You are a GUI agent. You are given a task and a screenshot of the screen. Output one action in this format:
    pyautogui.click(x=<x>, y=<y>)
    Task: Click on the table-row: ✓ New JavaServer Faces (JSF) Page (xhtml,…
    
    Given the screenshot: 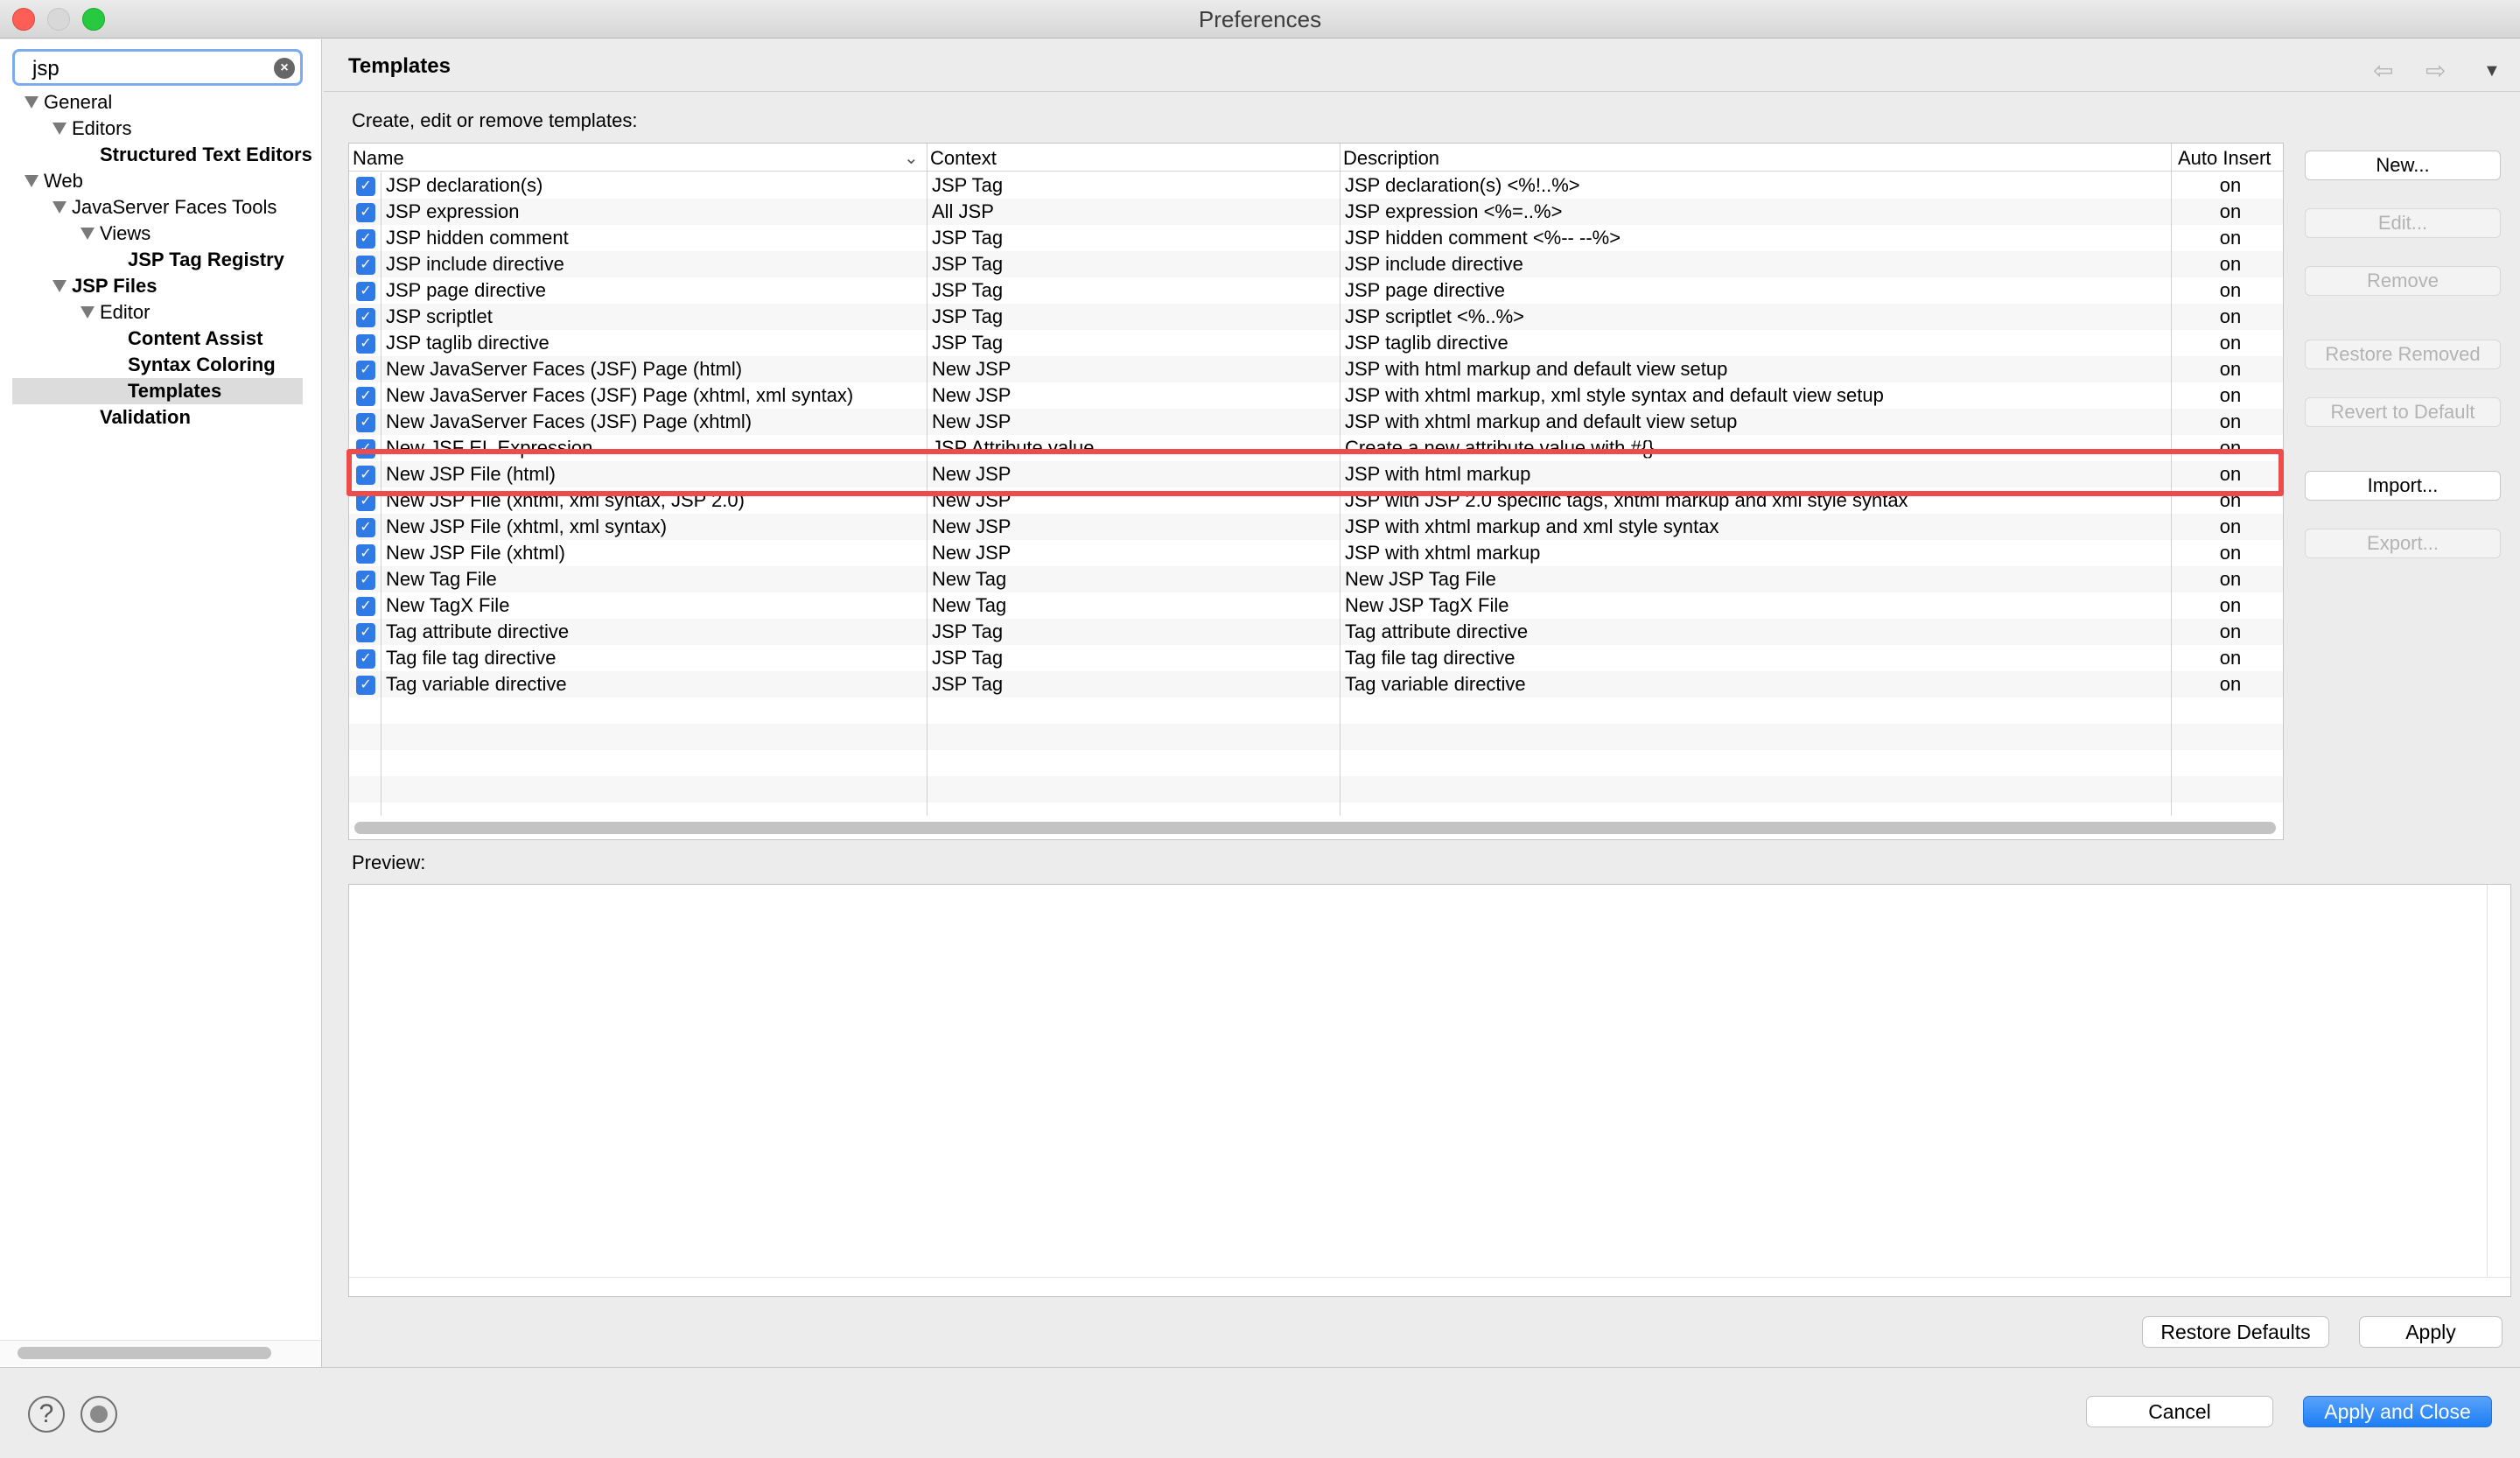 What is the action you would take?
    pyautogui.click(x=1316, y=395)
    